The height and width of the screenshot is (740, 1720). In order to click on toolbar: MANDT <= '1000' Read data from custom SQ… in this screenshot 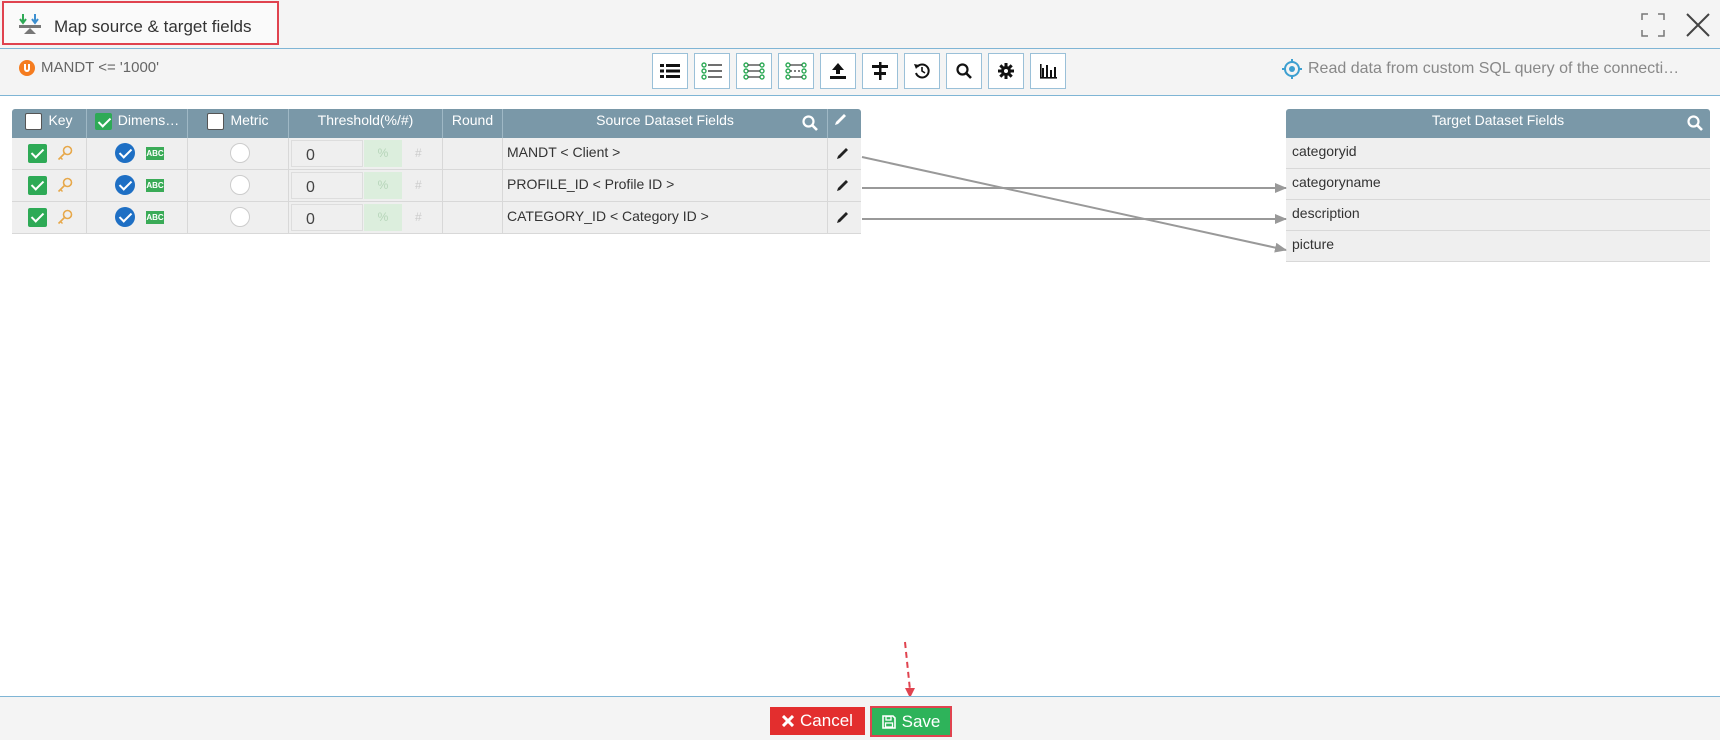, I will do `click(860, 72)`.